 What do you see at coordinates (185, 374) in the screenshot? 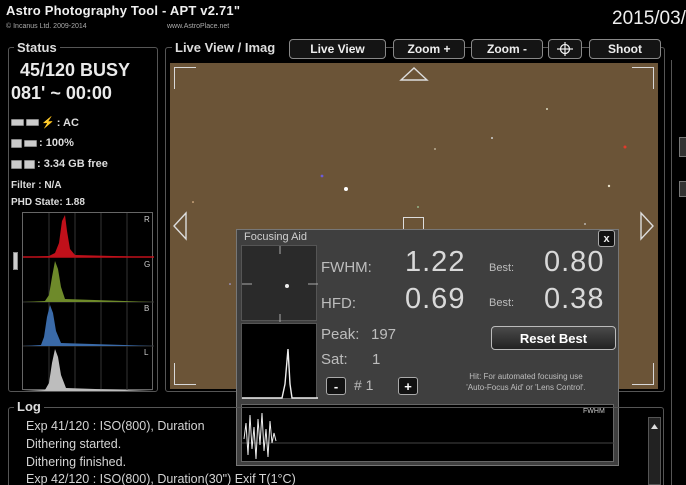
I see `frame-corner-bottom-left` at bounding box center [185, 374].